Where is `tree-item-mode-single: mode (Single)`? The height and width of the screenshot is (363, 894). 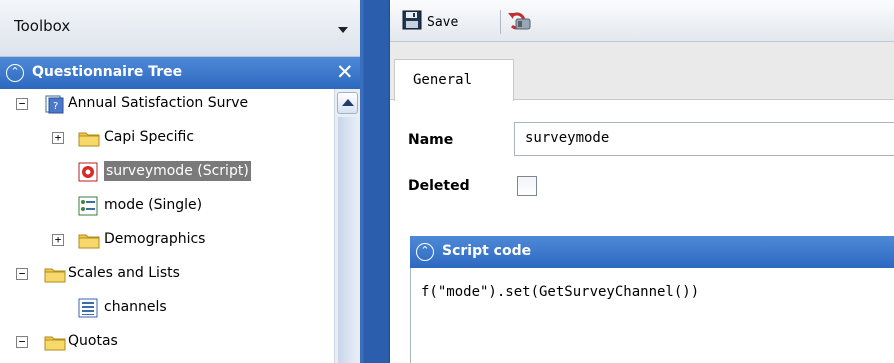 tree-item-mode-single: mode (Single) is located at coordinates (167, 206).